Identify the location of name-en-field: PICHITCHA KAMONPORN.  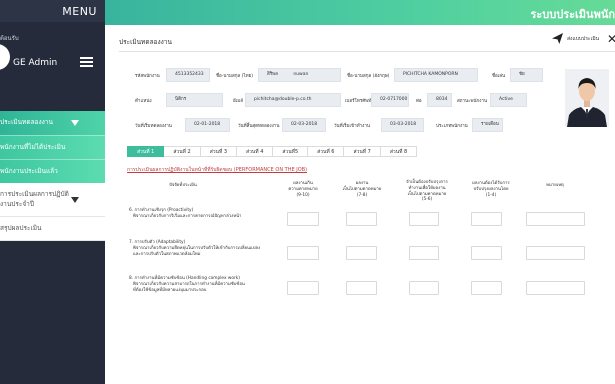
(436, 75).